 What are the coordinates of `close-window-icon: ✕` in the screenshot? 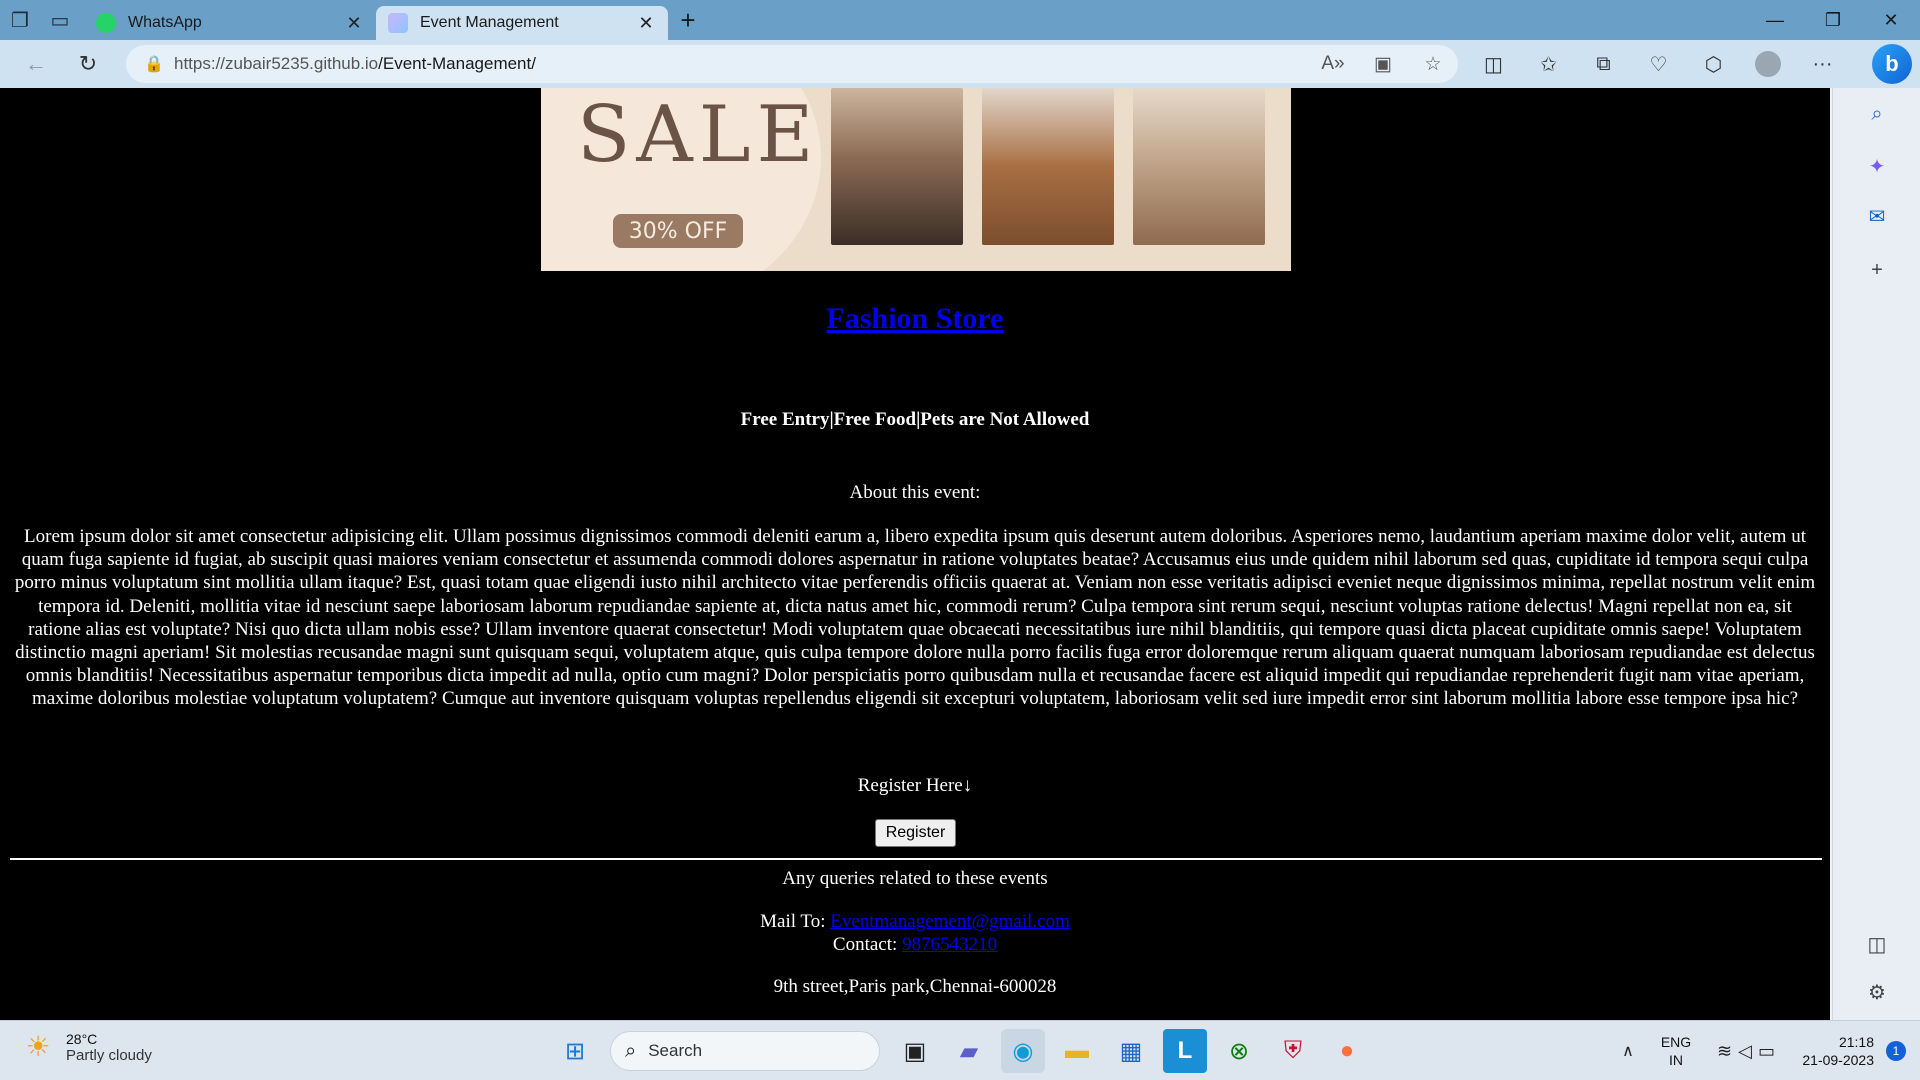 It's located at (1891, 20).